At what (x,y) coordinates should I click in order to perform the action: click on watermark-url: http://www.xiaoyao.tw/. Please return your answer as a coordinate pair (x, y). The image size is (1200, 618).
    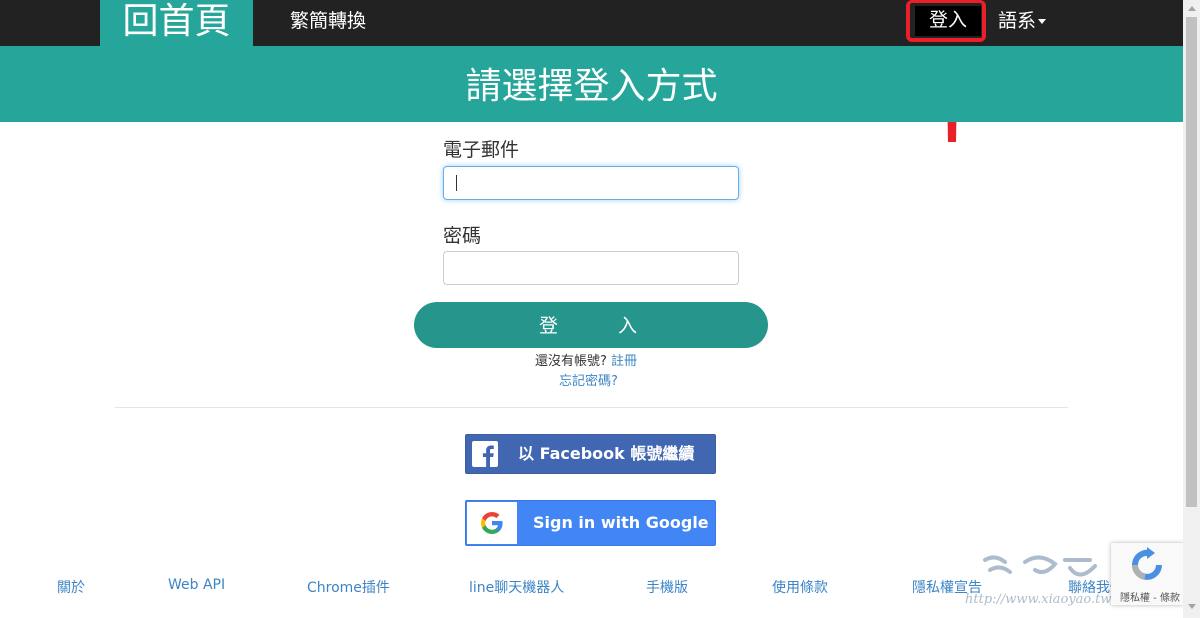
    Looking at the image, I should click on (1040, 599).